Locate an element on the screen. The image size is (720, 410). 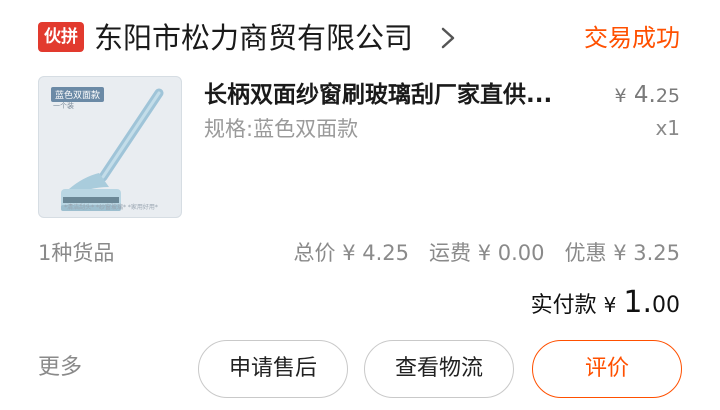
item-count: 1种货品 is located at coordinates (76, 253).